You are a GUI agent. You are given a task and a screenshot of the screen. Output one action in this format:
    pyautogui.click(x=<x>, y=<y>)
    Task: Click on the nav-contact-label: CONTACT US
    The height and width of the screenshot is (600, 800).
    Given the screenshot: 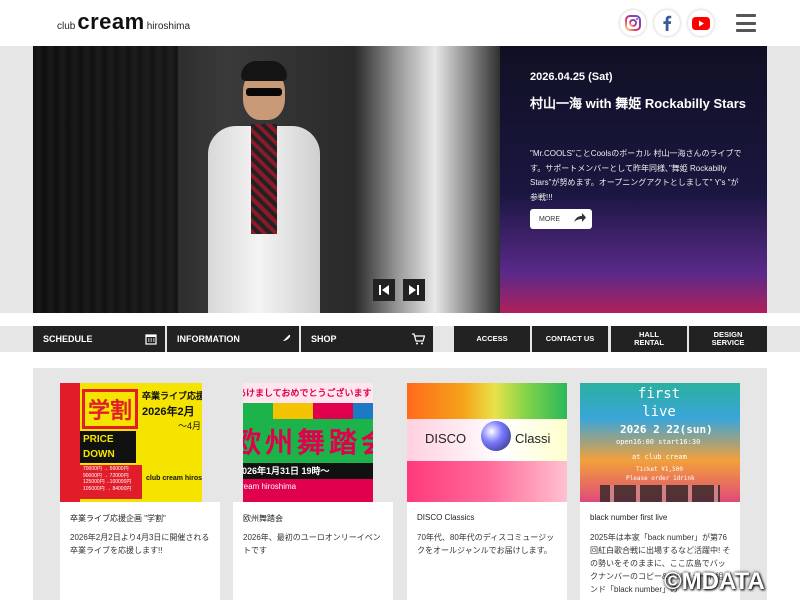 What is the action you would take?
    pyautogui.click(x=570, y=338)
    